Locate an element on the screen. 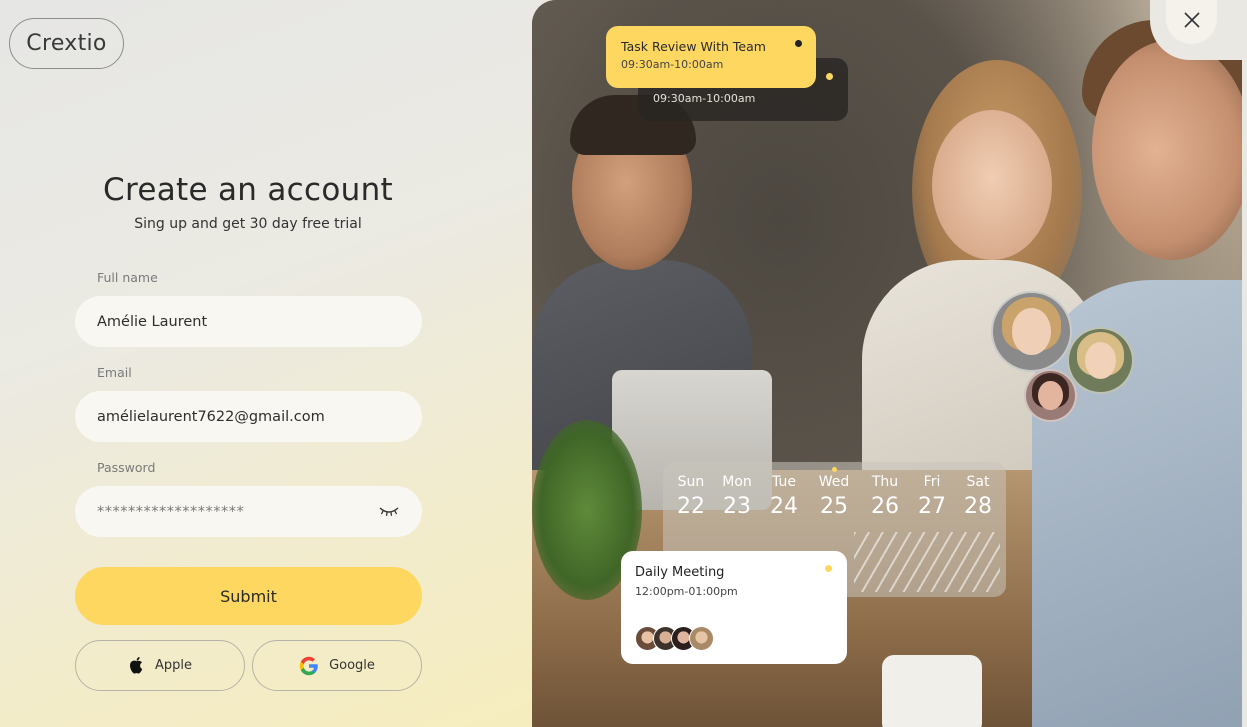 The image size is (1247, 727). email-input: amélielaurent7622@gmail.com is located at coordinates (248, 416).